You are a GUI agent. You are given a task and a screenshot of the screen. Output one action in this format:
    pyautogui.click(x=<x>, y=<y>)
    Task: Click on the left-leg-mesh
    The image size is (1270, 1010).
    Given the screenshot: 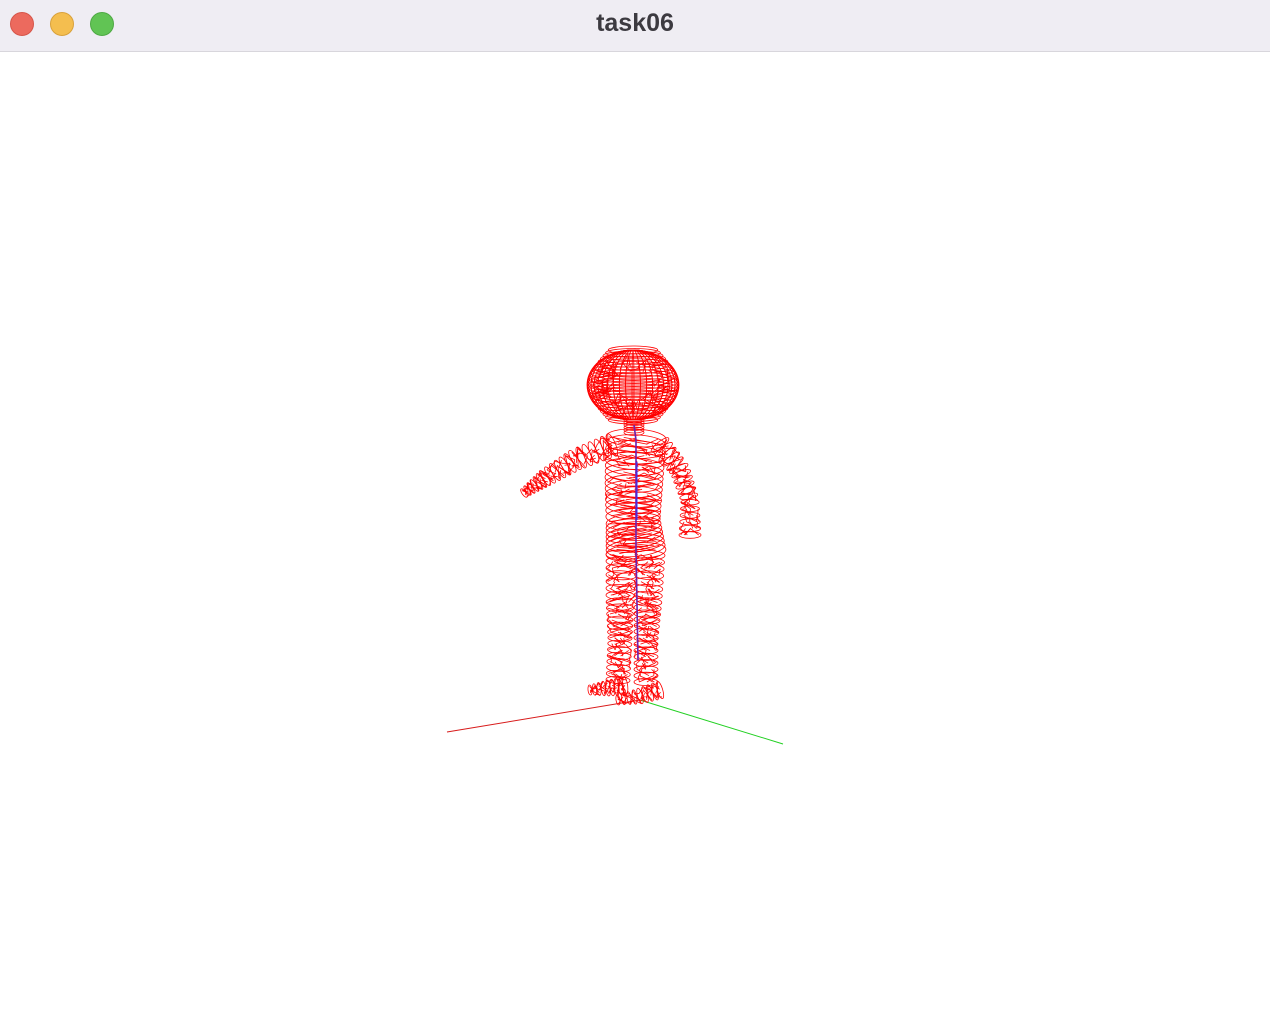 What is the action you would take?
    pyautogui.click(x=622, y=617)
    